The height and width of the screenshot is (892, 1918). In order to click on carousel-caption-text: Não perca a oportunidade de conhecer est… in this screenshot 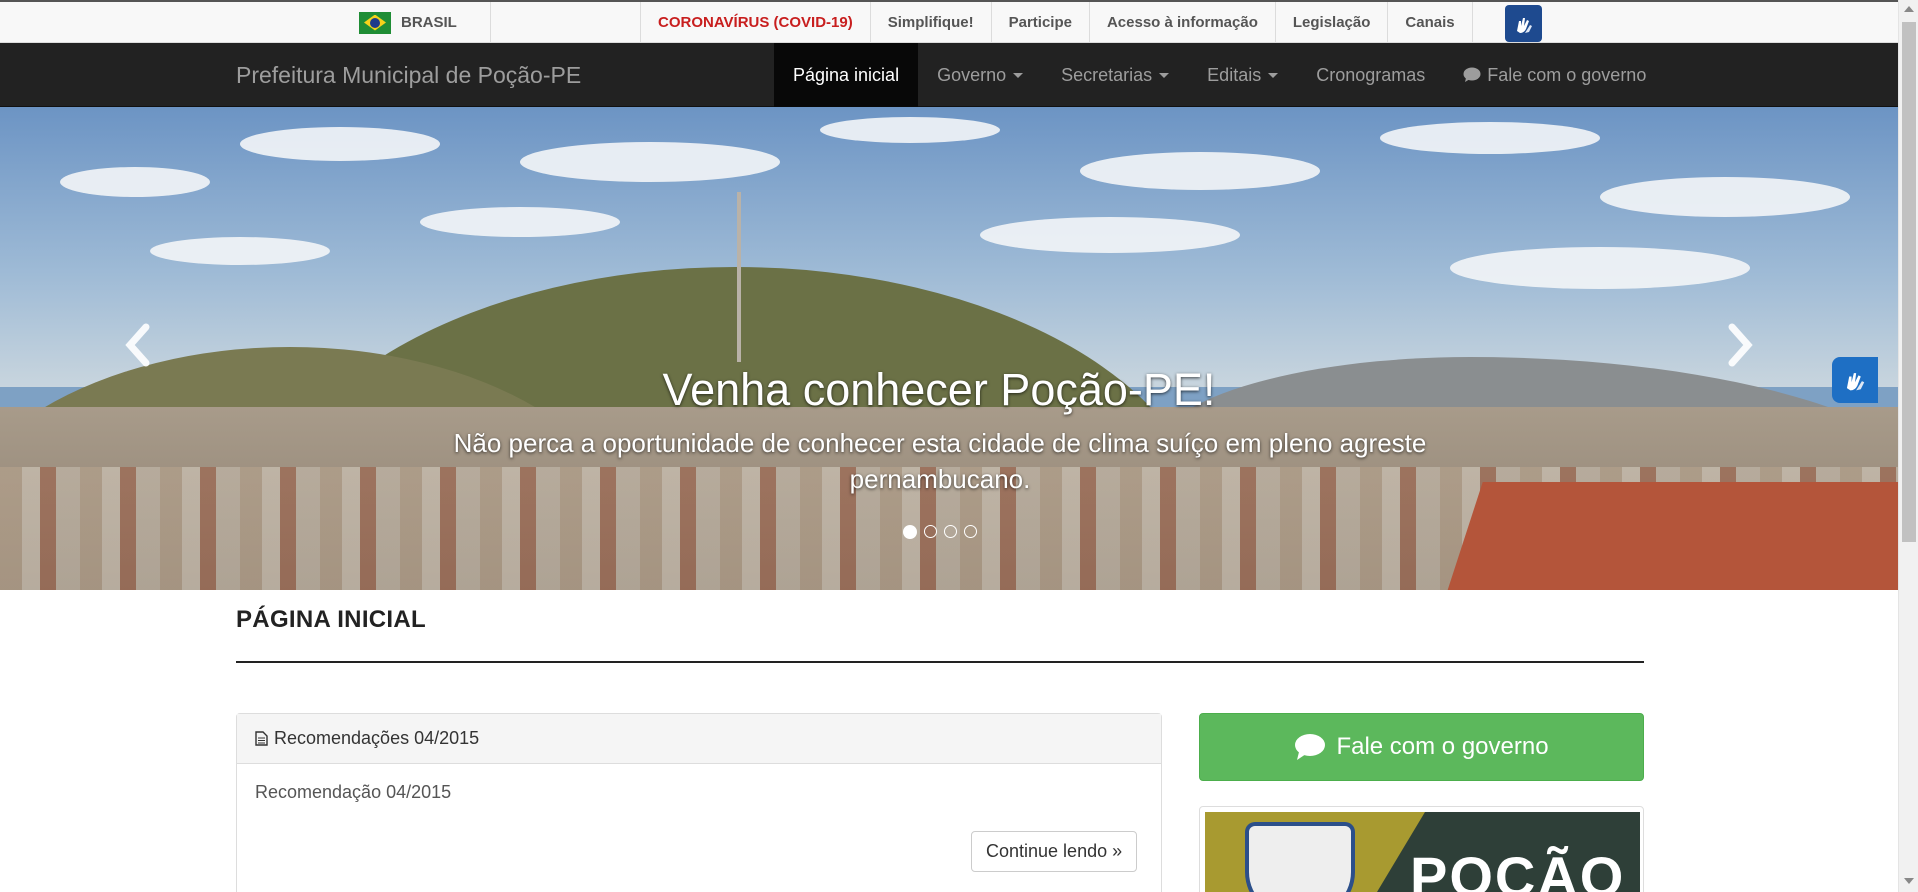, I will do `click(940, 461)`.